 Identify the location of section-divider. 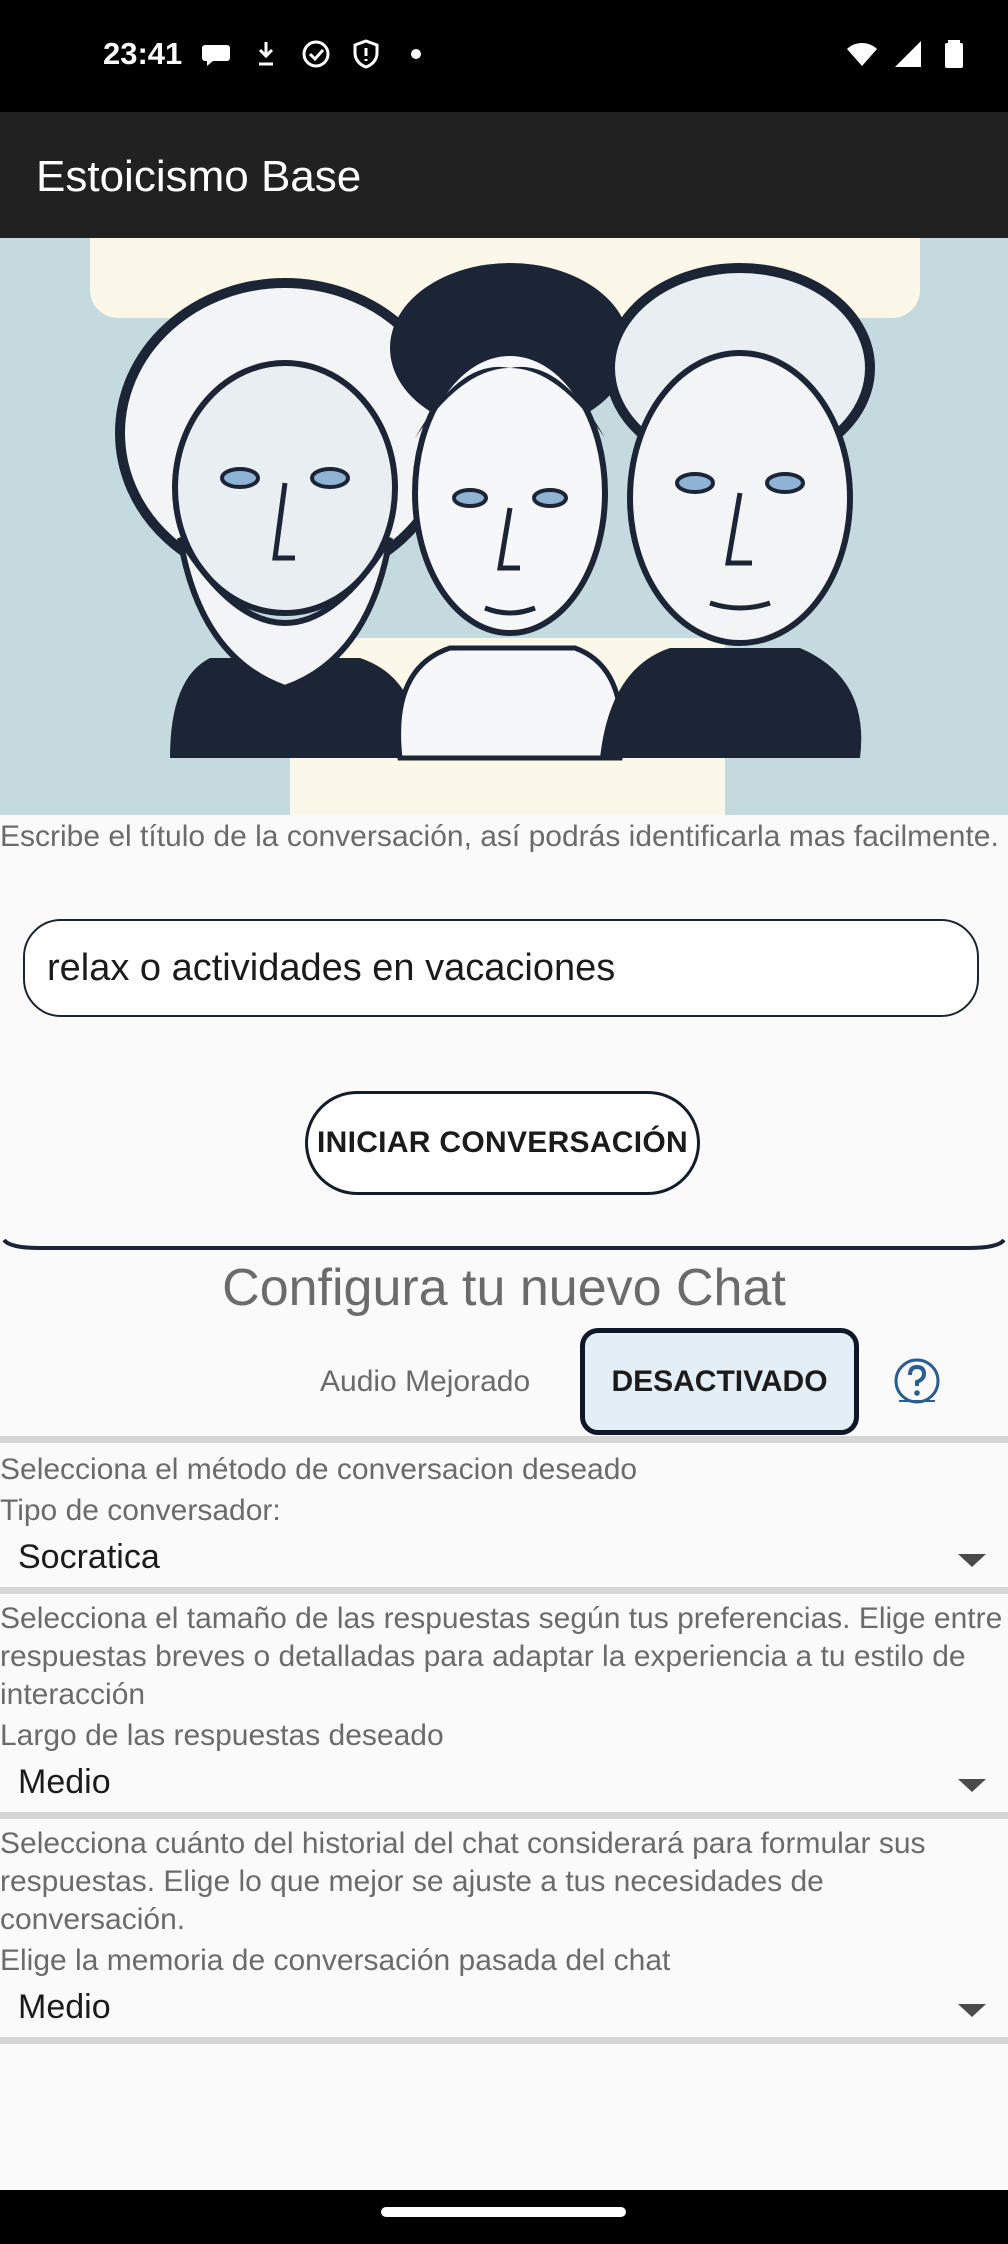
(504, 1244).